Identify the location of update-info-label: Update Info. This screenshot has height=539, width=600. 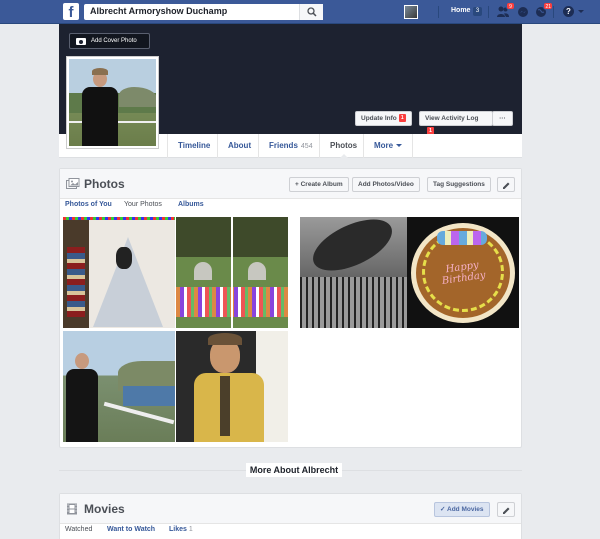
(379, 118).